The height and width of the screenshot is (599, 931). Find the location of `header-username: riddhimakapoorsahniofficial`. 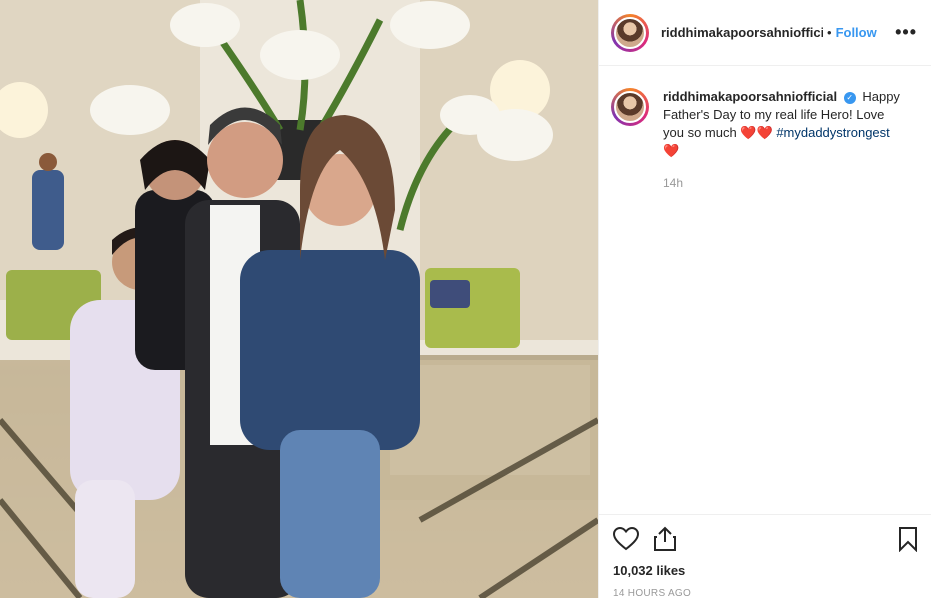

header-username: riddhimakapoorsahniofficial is located at coordinates (742, 32).